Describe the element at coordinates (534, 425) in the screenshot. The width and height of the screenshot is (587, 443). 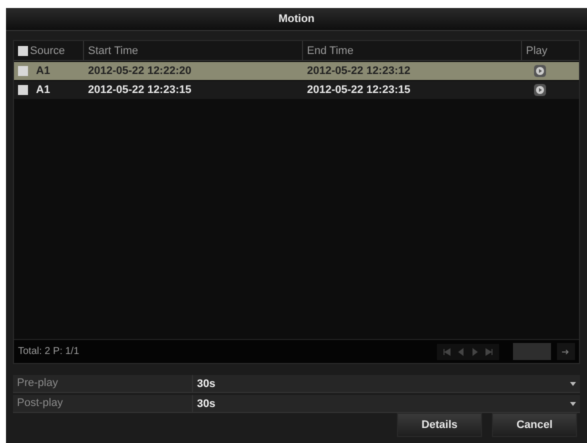
I see `dialog-button: Cancel` at that location.